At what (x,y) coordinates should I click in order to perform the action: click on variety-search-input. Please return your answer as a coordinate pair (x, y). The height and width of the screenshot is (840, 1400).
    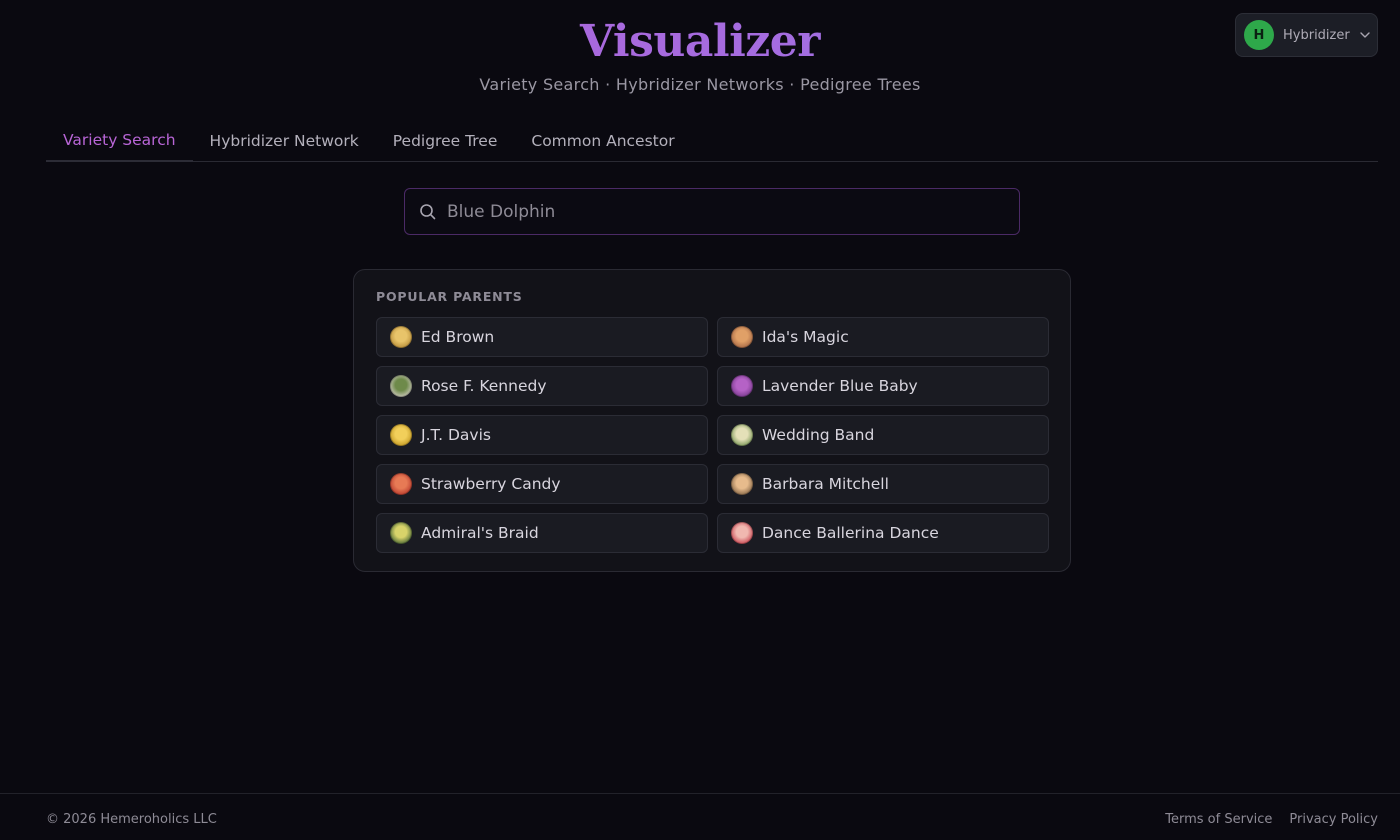
    Looking at the image, I should click on (727, 211).